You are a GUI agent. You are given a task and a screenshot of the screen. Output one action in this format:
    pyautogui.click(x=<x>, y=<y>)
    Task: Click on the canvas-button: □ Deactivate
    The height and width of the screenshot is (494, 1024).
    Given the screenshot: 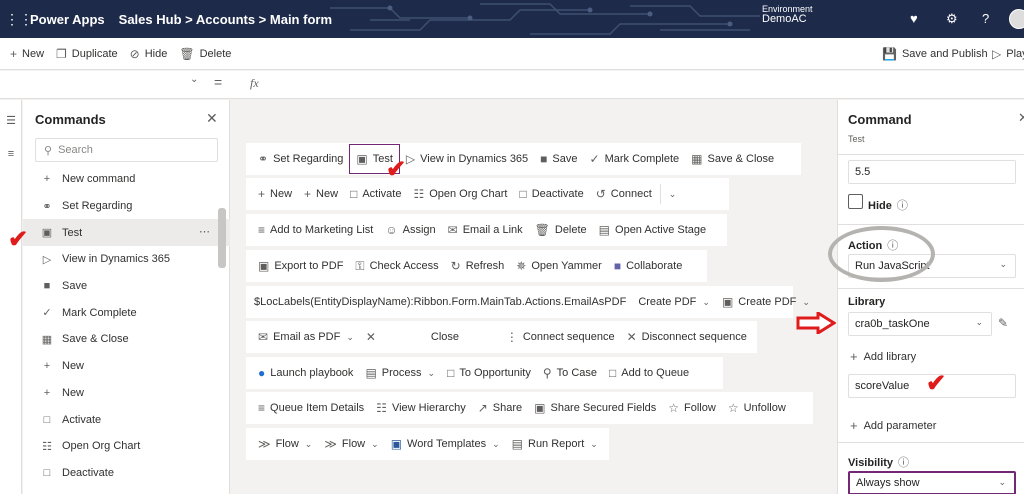 What is the action you would take?
    pyautogui.click(x=551, y=194)
    